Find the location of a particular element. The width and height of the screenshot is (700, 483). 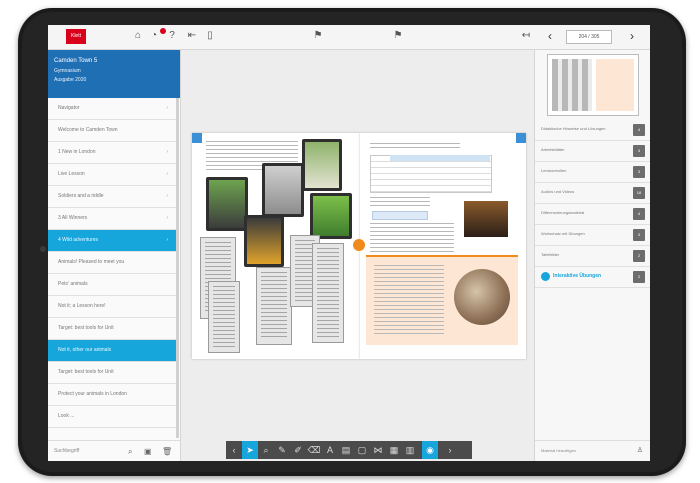

material-label: Didaktische Hinweise und Lösungen is located at coordinates (573, 128).